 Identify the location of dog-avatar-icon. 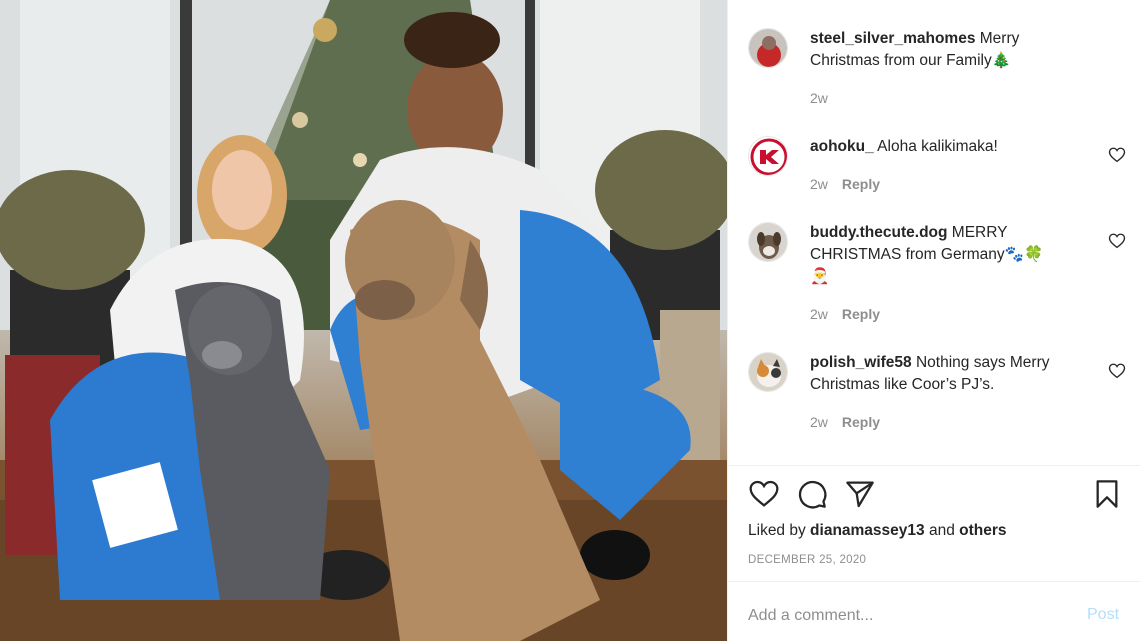
(768, 242).